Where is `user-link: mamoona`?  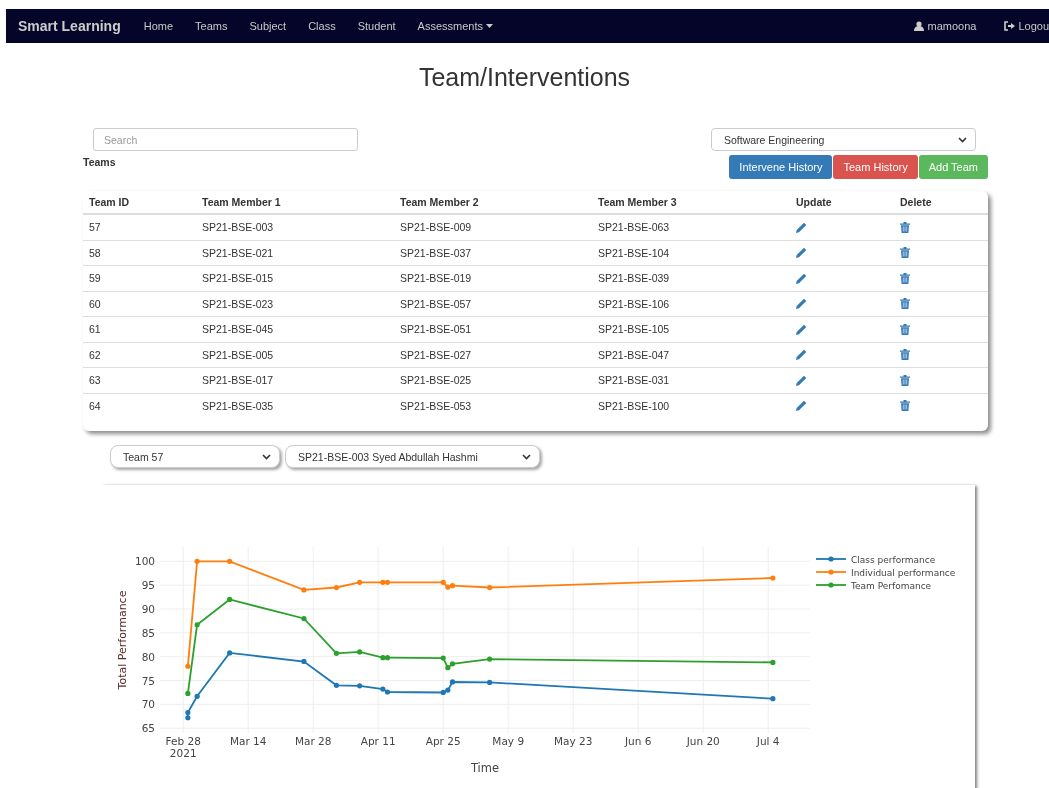
user-link: mamoona is located at coordinates (945, 26).